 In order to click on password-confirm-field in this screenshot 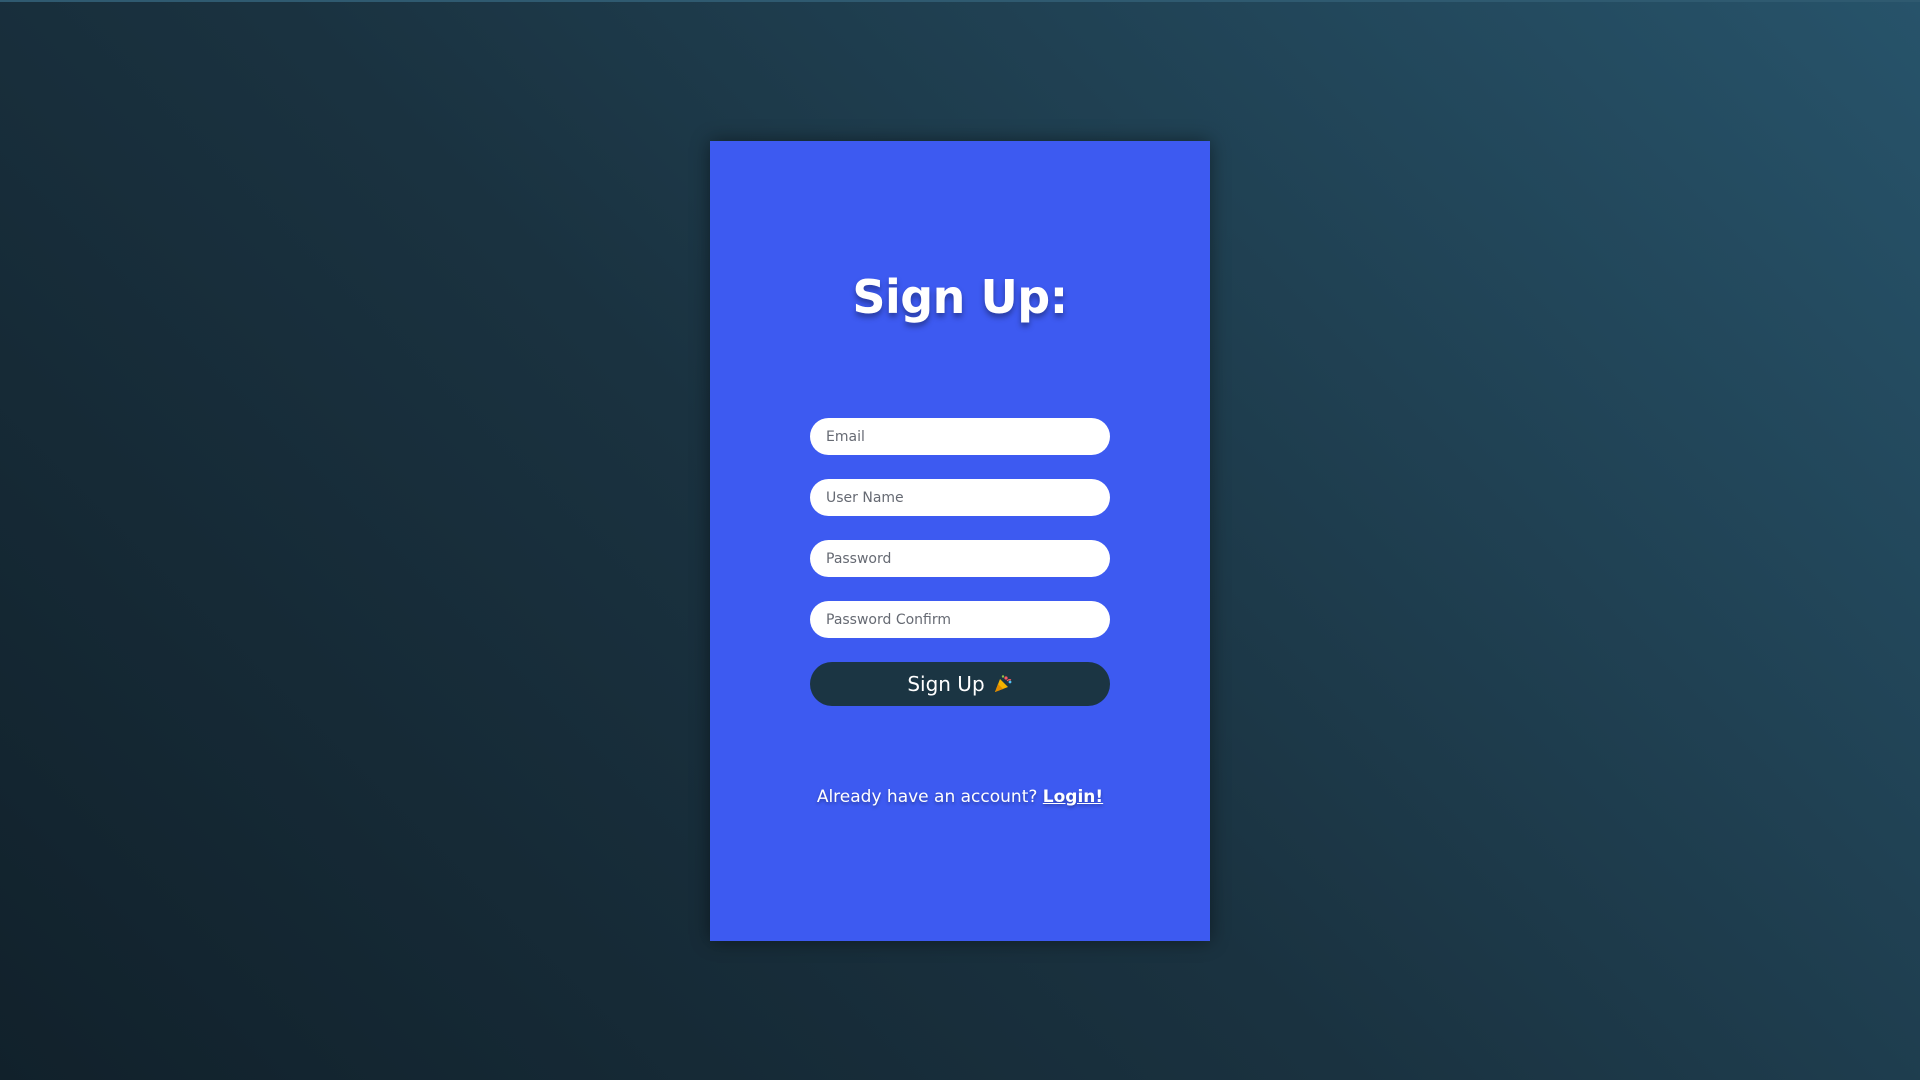, I will do `click(960, 619)`.